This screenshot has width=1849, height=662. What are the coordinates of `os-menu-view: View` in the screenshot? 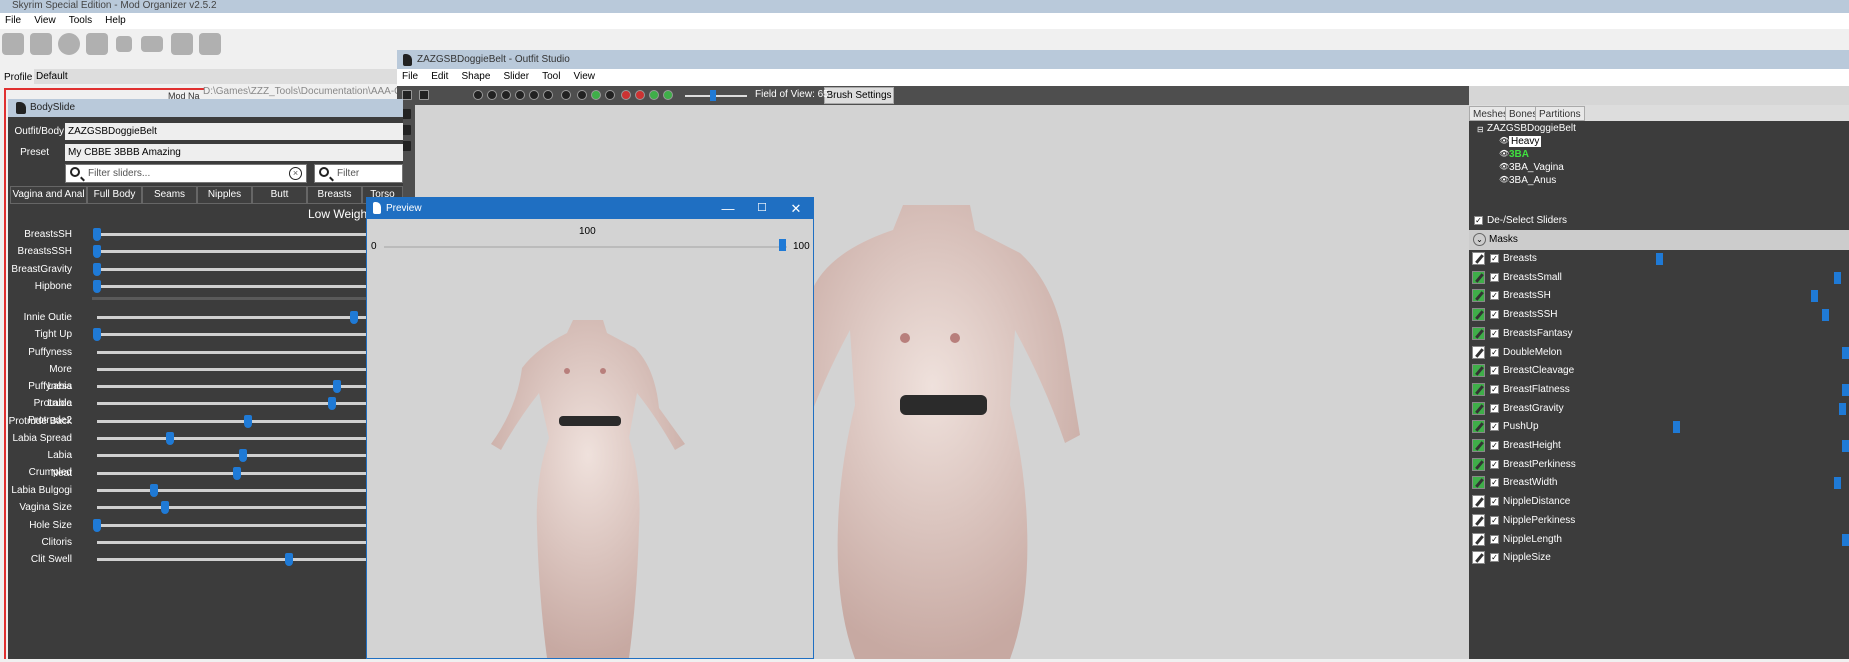 It's located at (585, 77).